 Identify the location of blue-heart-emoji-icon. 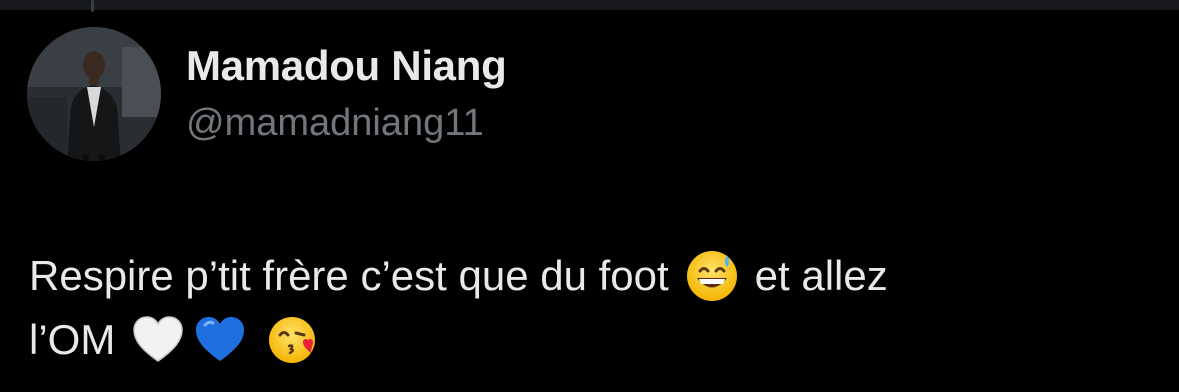
(220, 340).